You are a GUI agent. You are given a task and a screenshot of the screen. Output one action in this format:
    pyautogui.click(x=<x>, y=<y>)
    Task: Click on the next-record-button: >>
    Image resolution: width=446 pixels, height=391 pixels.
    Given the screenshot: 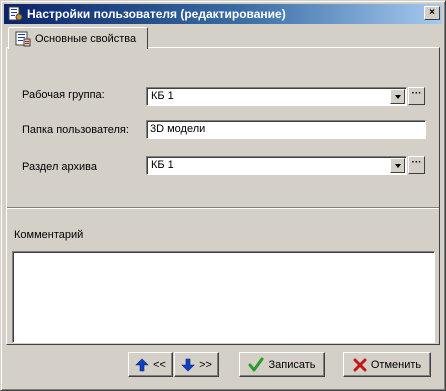 What is the action you would take?
    pyautogui.click(x=196, y=364)
    